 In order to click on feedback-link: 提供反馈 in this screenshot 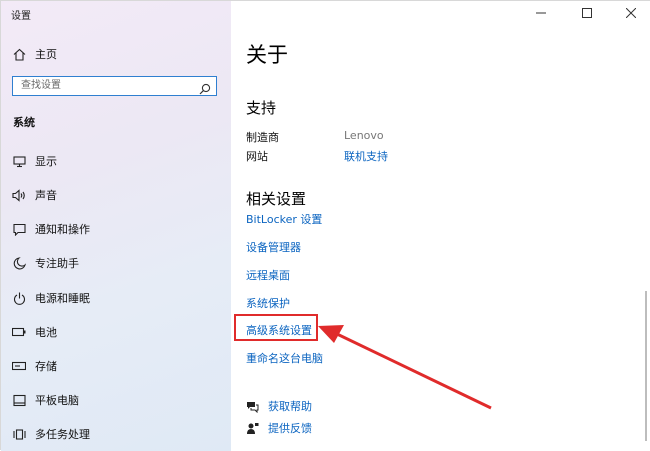, I will do `click(290, 428)`.